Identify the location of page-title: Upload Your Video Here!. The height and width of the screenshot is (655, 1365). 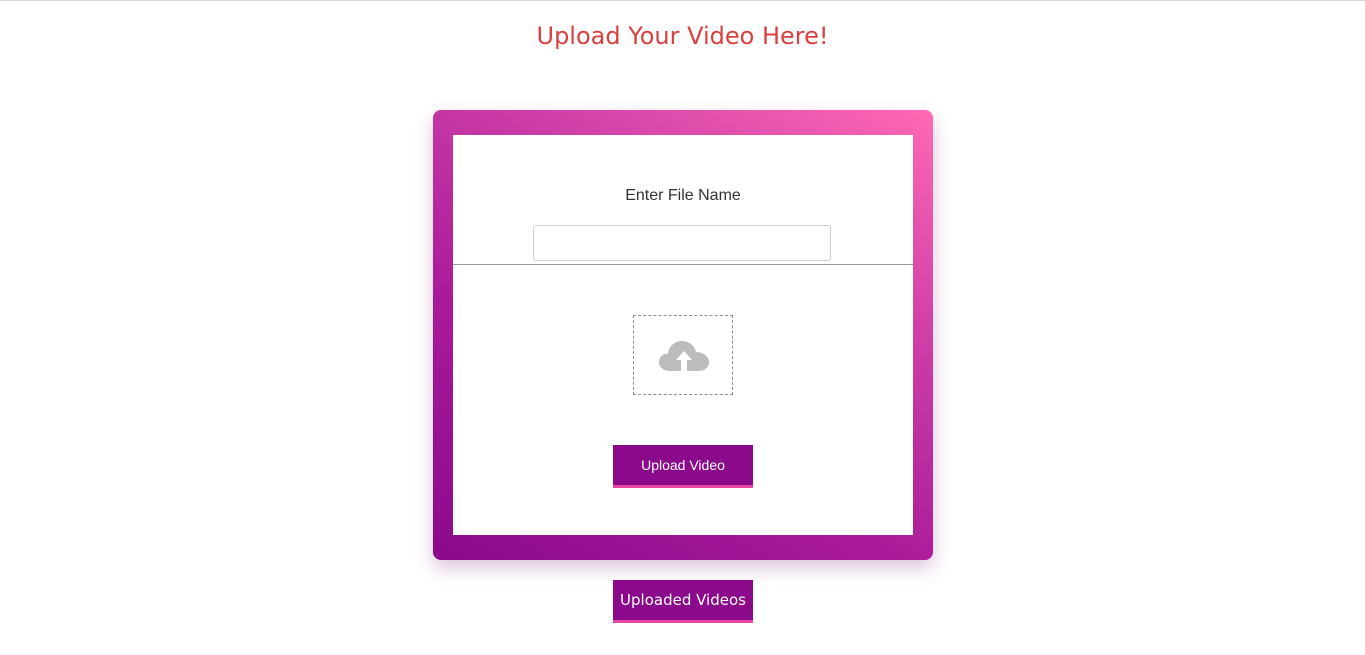
(682, 36).